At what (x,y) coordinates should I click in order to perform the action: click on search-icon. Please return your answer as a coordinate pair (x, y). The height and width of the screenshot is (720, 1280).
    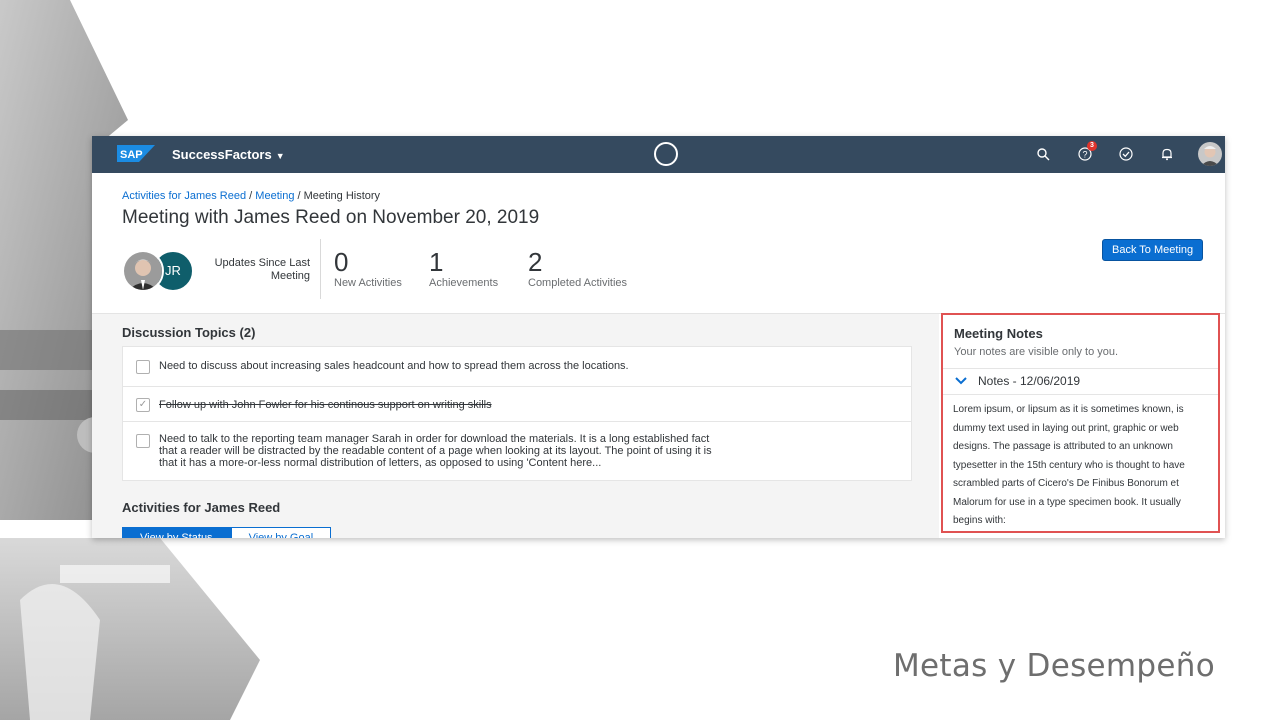
    Looking at the image, I should click on (1043, 154).